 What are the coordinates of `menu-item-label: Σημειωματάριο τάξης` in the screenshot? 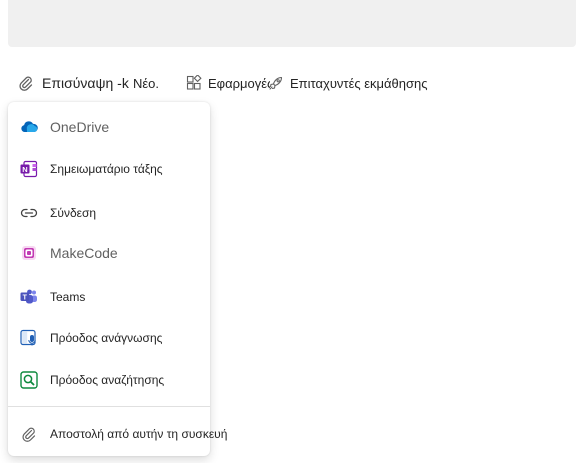 It's located at (106, 169).